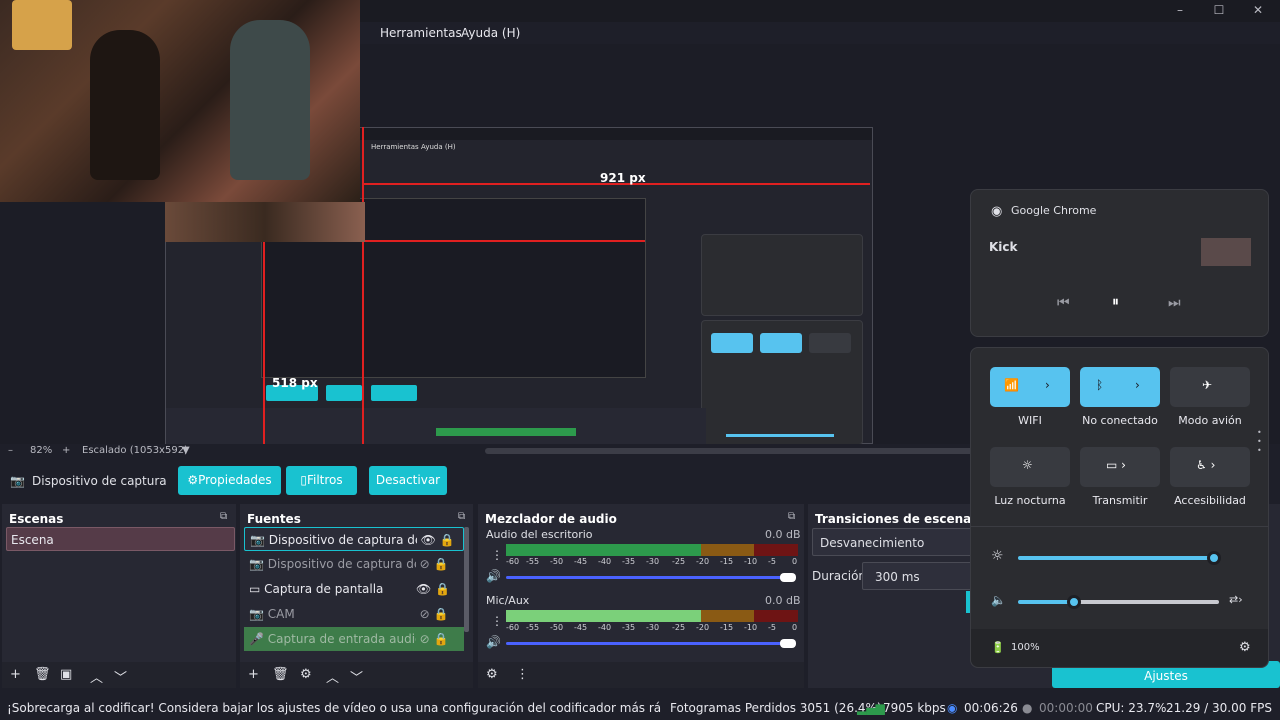 This screenshot has width=1280, height=720. What do you see at coordinates (354, 564) in the screenshot?
I see `source-item: 📷 Dispositivo de captura de vide ⊘ 🔒` at bounding box center [354, 564].